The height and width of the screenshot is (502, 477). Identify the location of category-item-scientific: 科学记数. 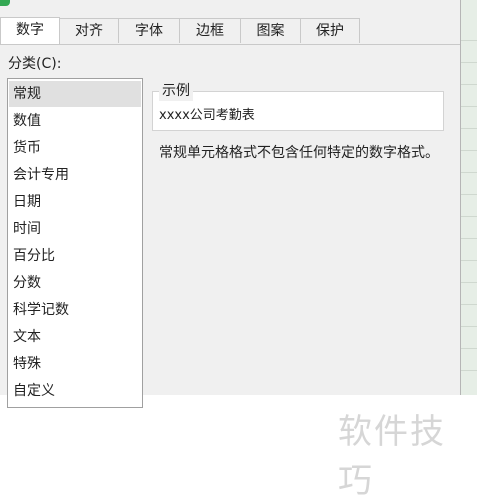
(75, 310).